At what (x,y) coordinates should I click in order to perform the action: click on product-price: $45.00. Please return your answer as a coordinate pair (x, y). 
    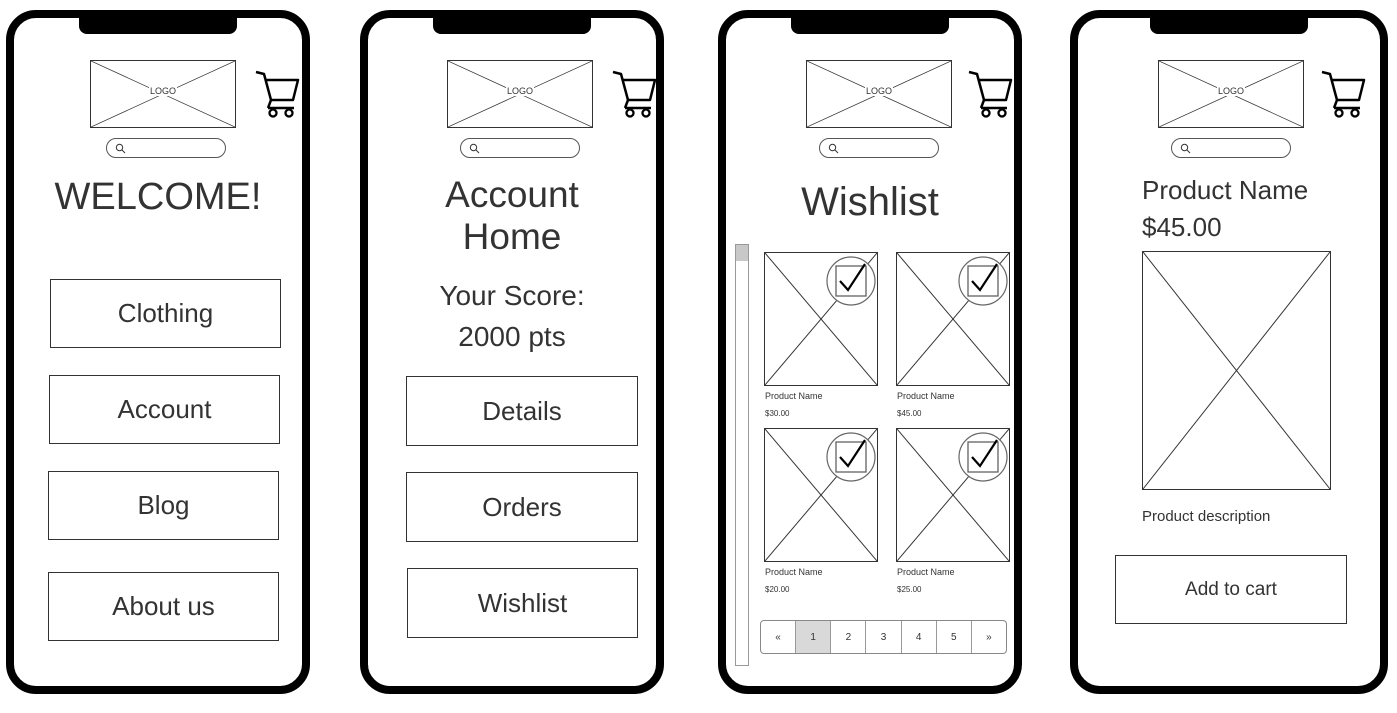
    Looking at the image, I should click on (1182, 227).